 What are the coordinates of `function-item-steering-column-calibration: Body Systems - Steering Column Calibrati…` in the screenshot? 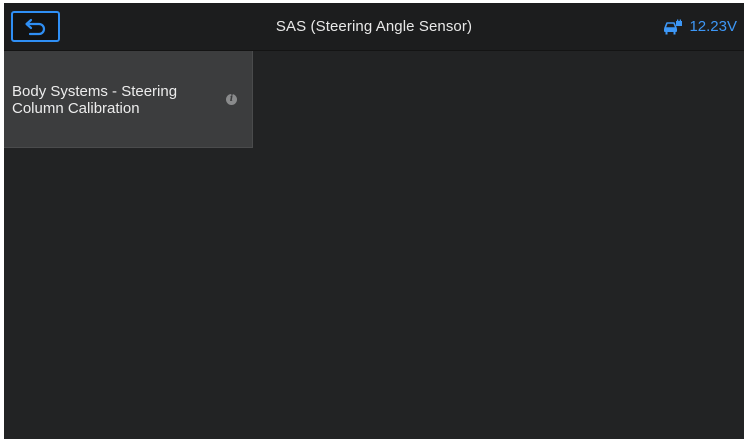 It's located at (128, 99).